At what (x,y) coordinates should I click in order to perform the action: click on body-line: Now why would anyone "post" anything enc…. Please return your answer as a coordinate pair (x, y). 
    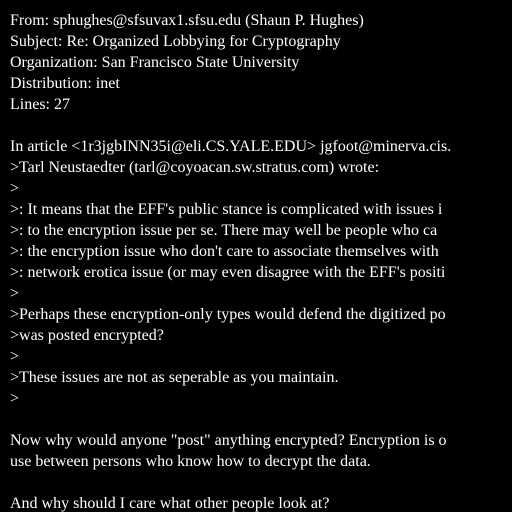
    Looking at the image, I should click on (228, 440).